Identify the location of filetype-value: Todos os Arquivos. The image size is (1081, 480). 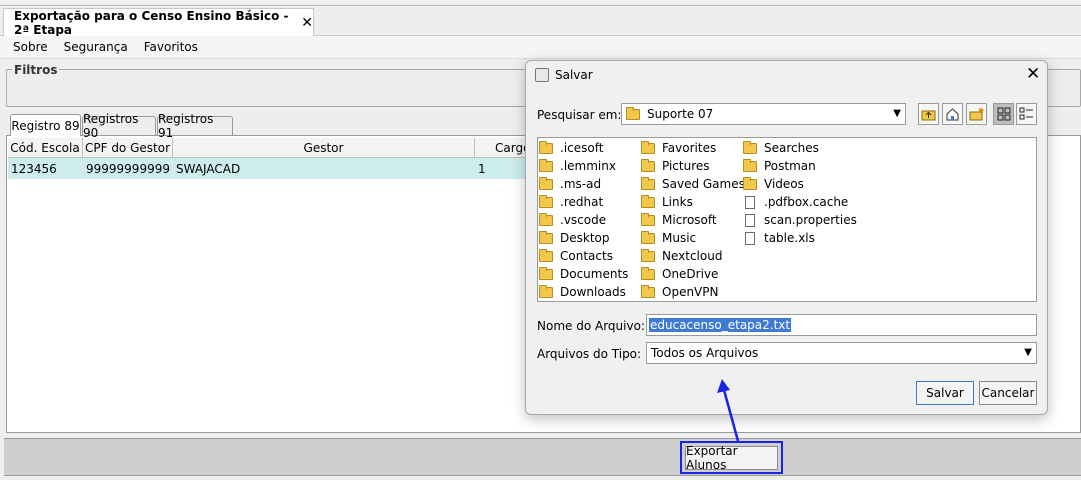
(705, 353).